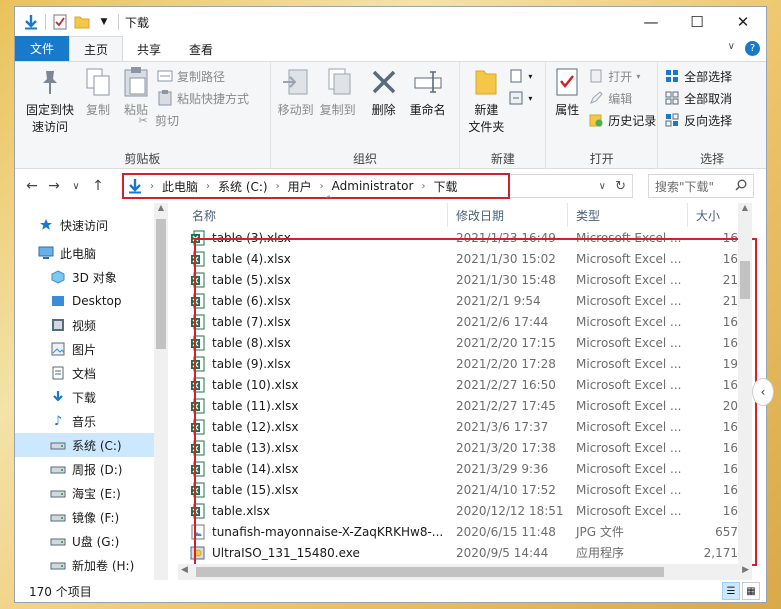 Image resolution: width=781 pixels, height=609 pixels. What do you see at coordinates (313, 215) in the screenshot?
I see `column-name: 名称` at bounding box center [313, 215].